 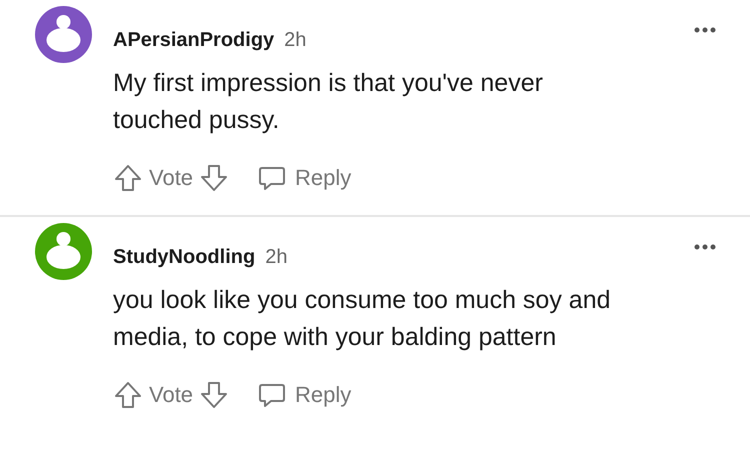 What do you see at coordinates (193, 40) in the screenshot?
I see `username: APersianProdigy` at bounding box center [193, 40].